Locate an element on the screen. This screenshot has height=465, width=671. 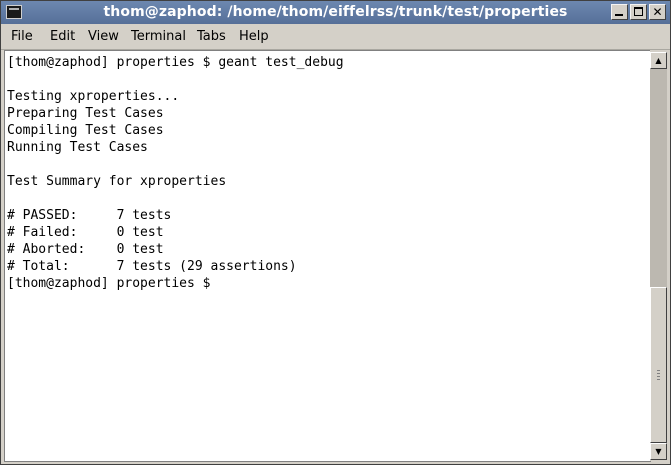
menu-tabs: Tabs is located at coordinates (211, 36).